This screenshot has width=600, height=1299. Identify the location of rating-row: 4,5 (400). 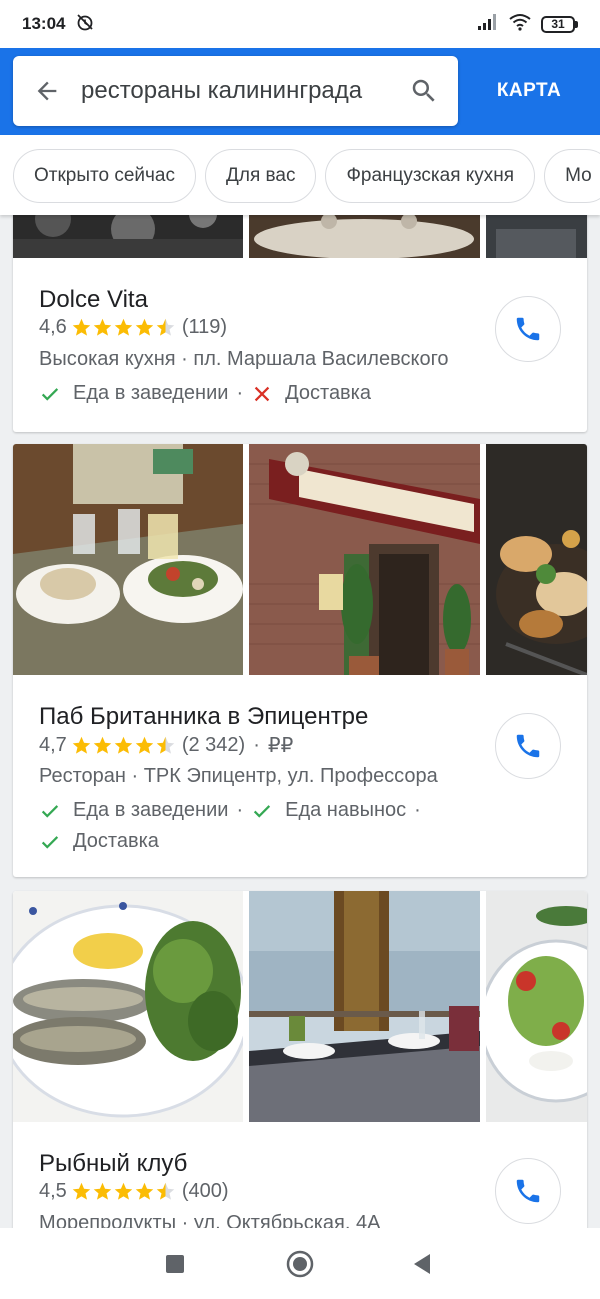
(134, 1191).